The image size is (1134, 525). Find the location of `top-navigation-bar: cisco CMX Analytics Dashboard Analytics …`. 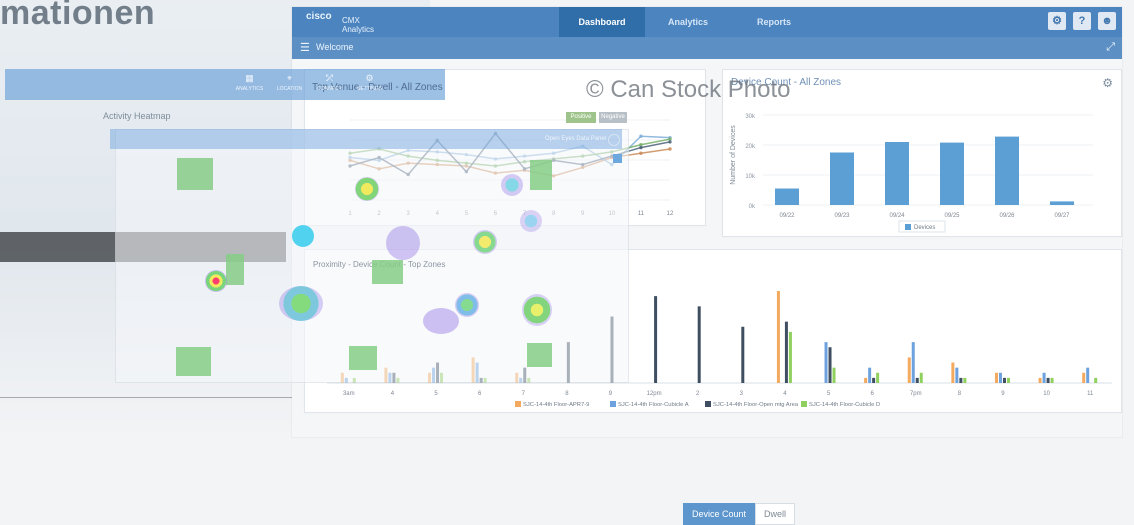

top-navigation-bar: cisco CMX Analytics Dashboard Analytics … is located at coordinates (707, 22).